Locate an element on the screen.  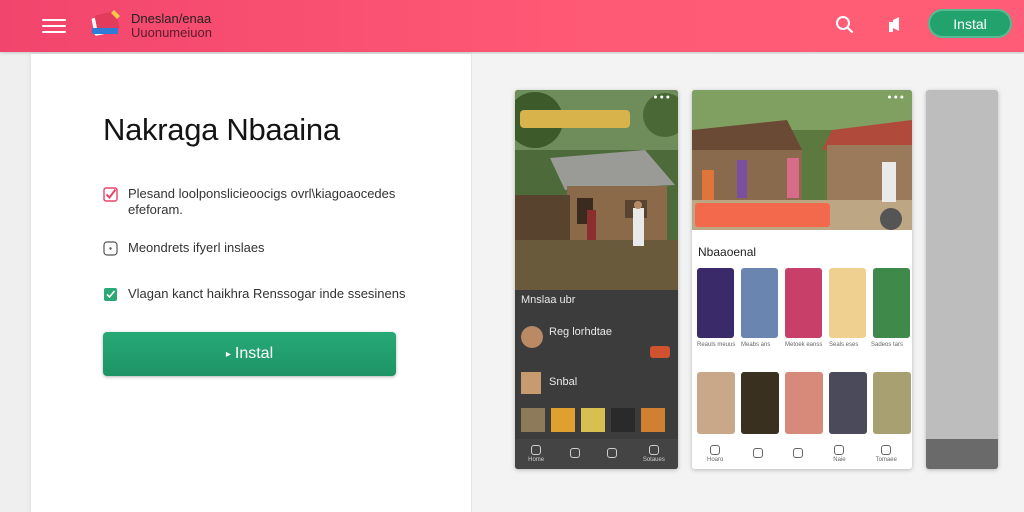
app-logo-icon is located at coordinates (107, 24).